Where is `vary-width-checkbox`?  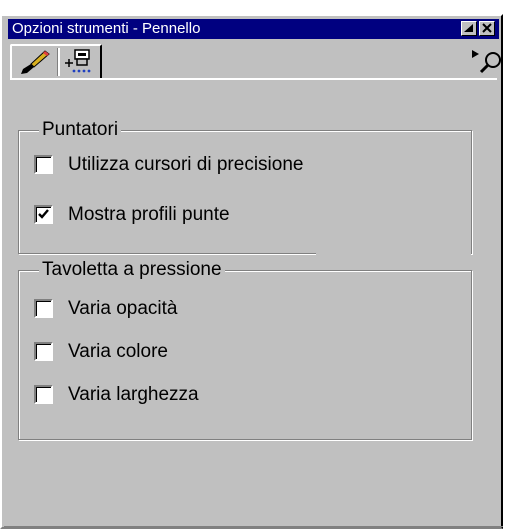
vary-width-checkbox is located at coordinates (43, 394).